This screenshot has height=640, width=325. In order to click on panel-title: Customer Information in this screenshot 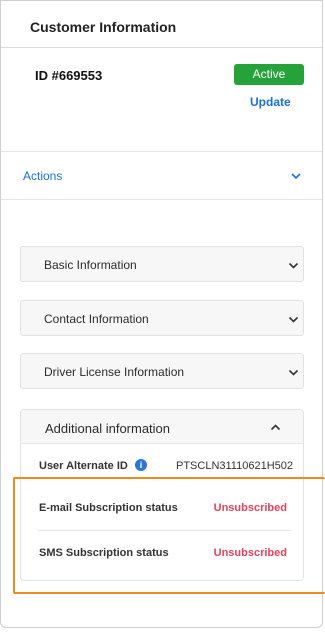, I will do `click(103, 27)`.